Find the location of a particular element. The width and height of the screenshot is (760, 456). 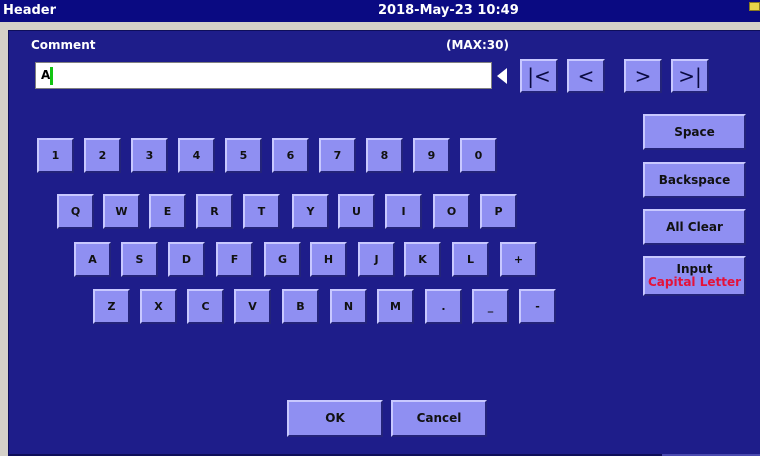

key-button: S is located at coordinates (139, 259).